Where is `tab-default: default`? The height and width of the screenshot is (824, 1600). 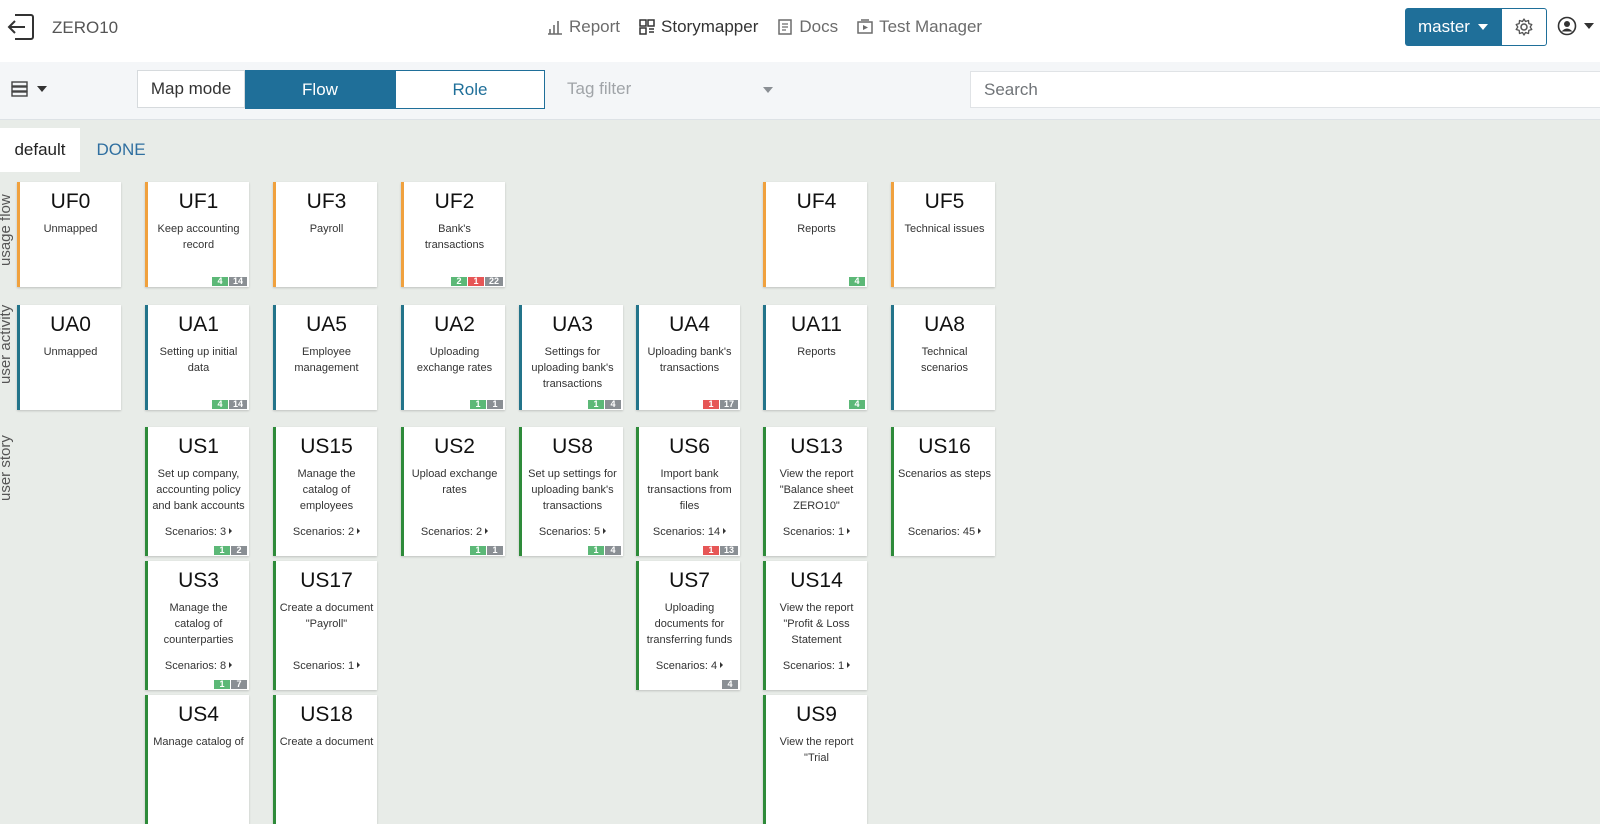 tab-default: default is located at coordinates (40, 150).